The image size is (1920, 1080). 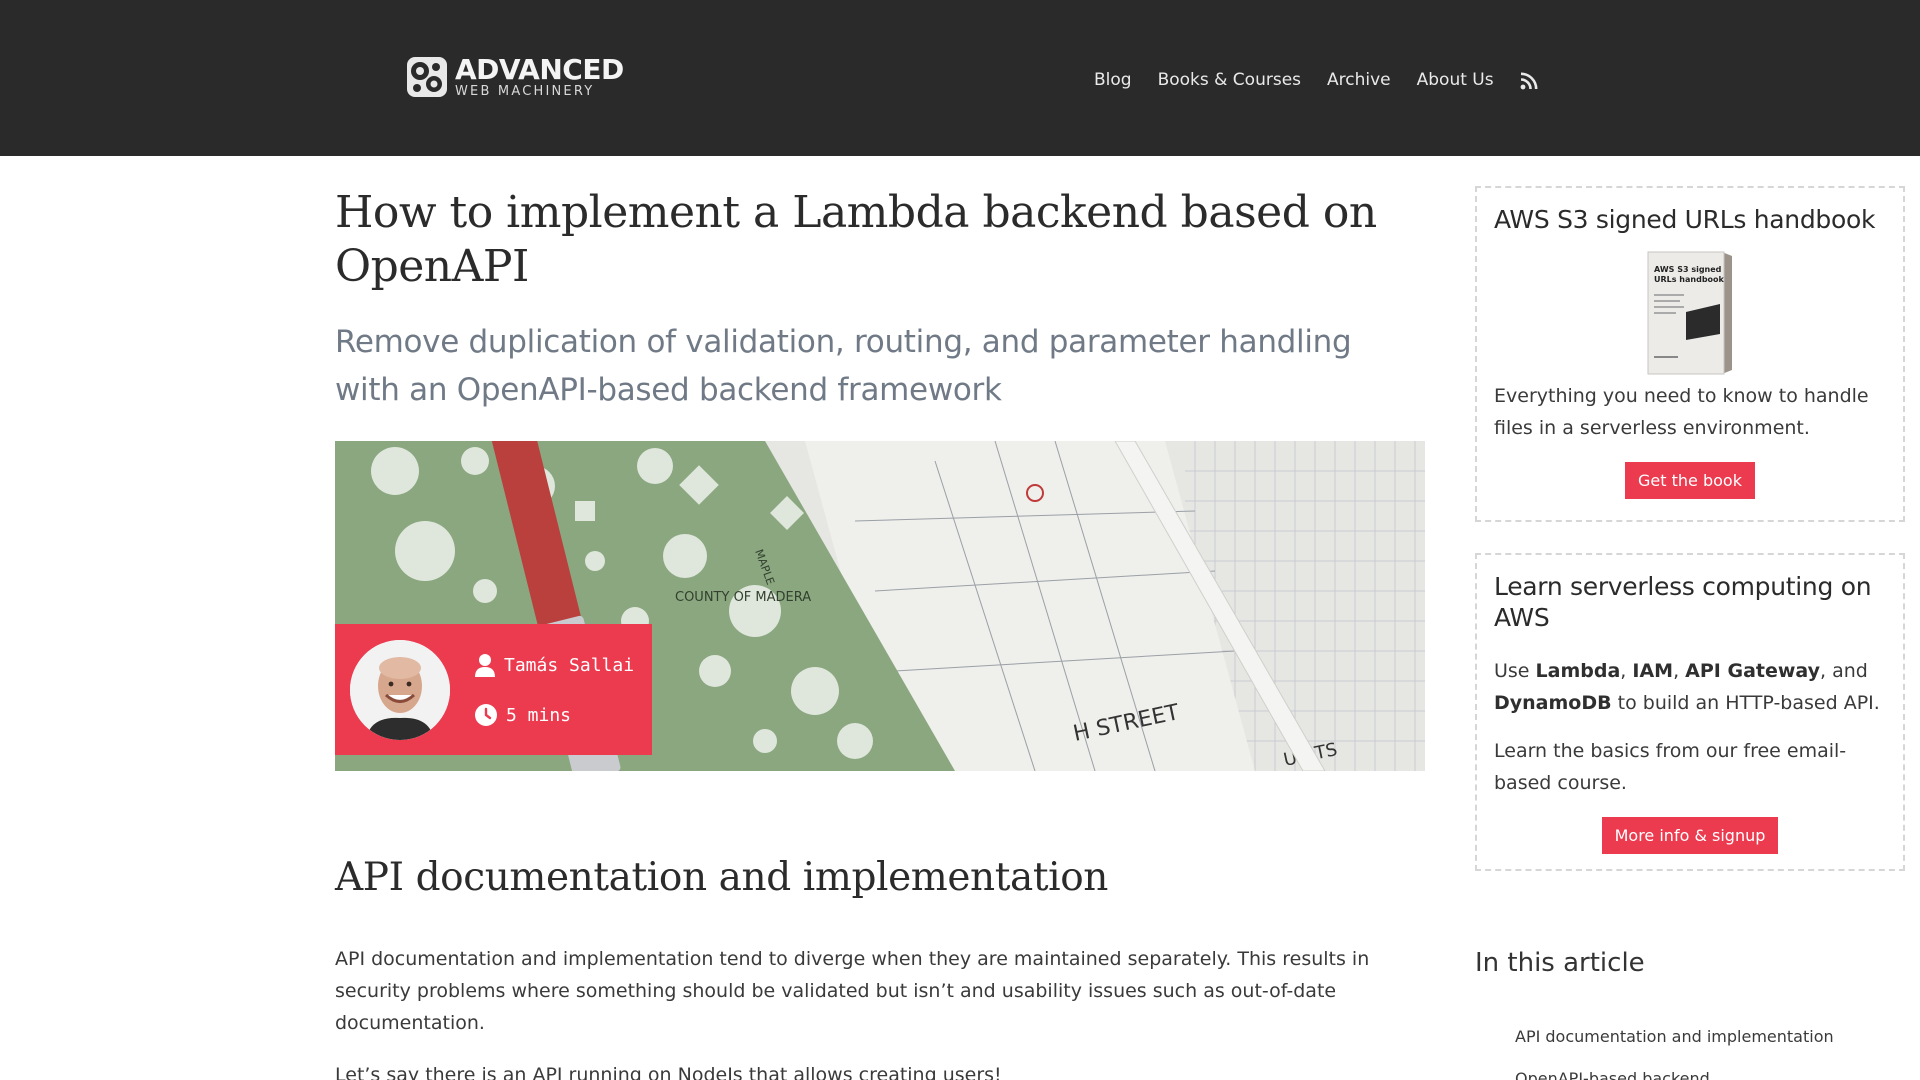 What do you see at coordinates (1688, 269) in the screenshot?
I see `book-cover-title: AWS S3 signed` at bounding box center [1688, 269].